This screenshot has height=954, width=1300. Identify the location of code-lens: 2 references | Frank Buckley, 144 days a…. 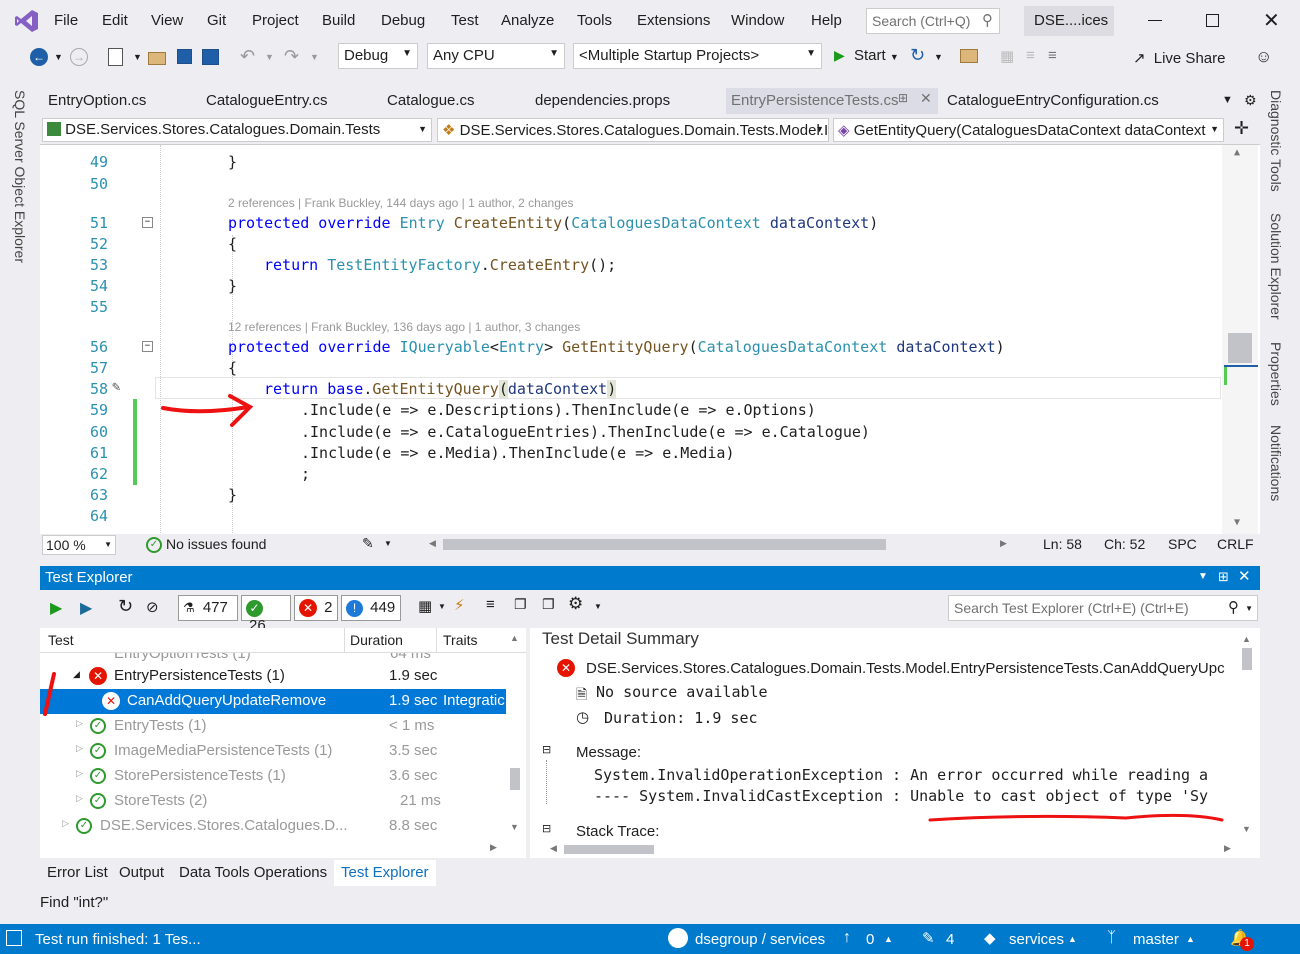
(401, 203).